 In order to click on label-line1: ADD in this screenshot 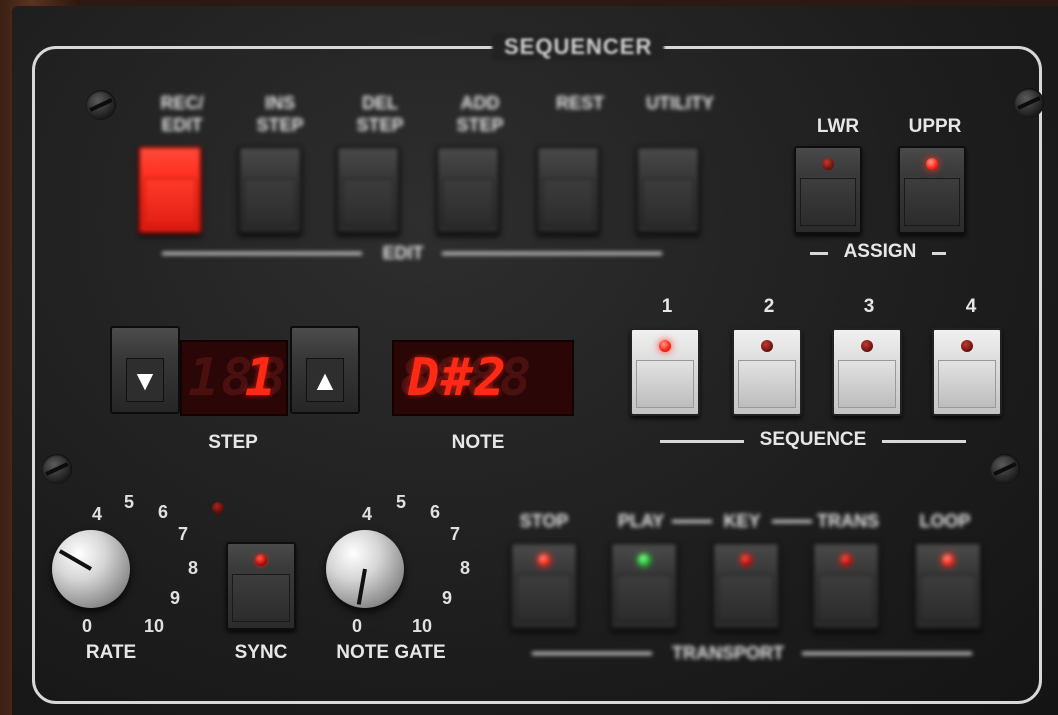, I will do `click(480, 103)`.